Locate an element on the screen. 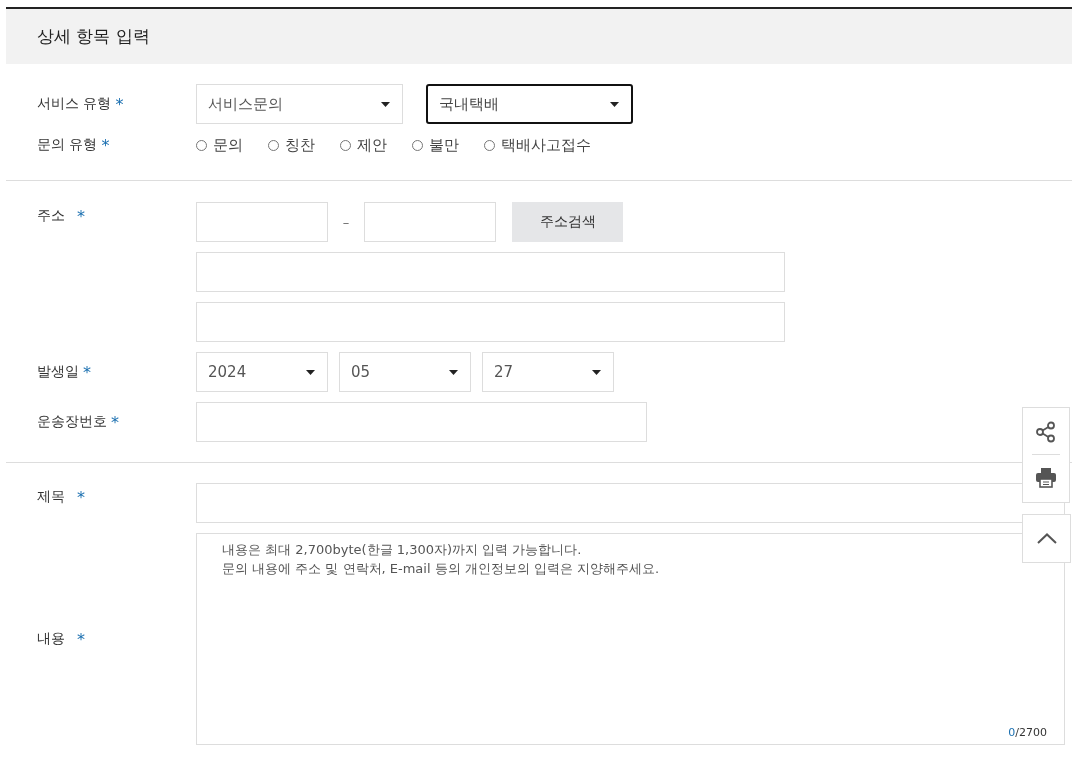  share-icon is located at coordinates (1046, 432).